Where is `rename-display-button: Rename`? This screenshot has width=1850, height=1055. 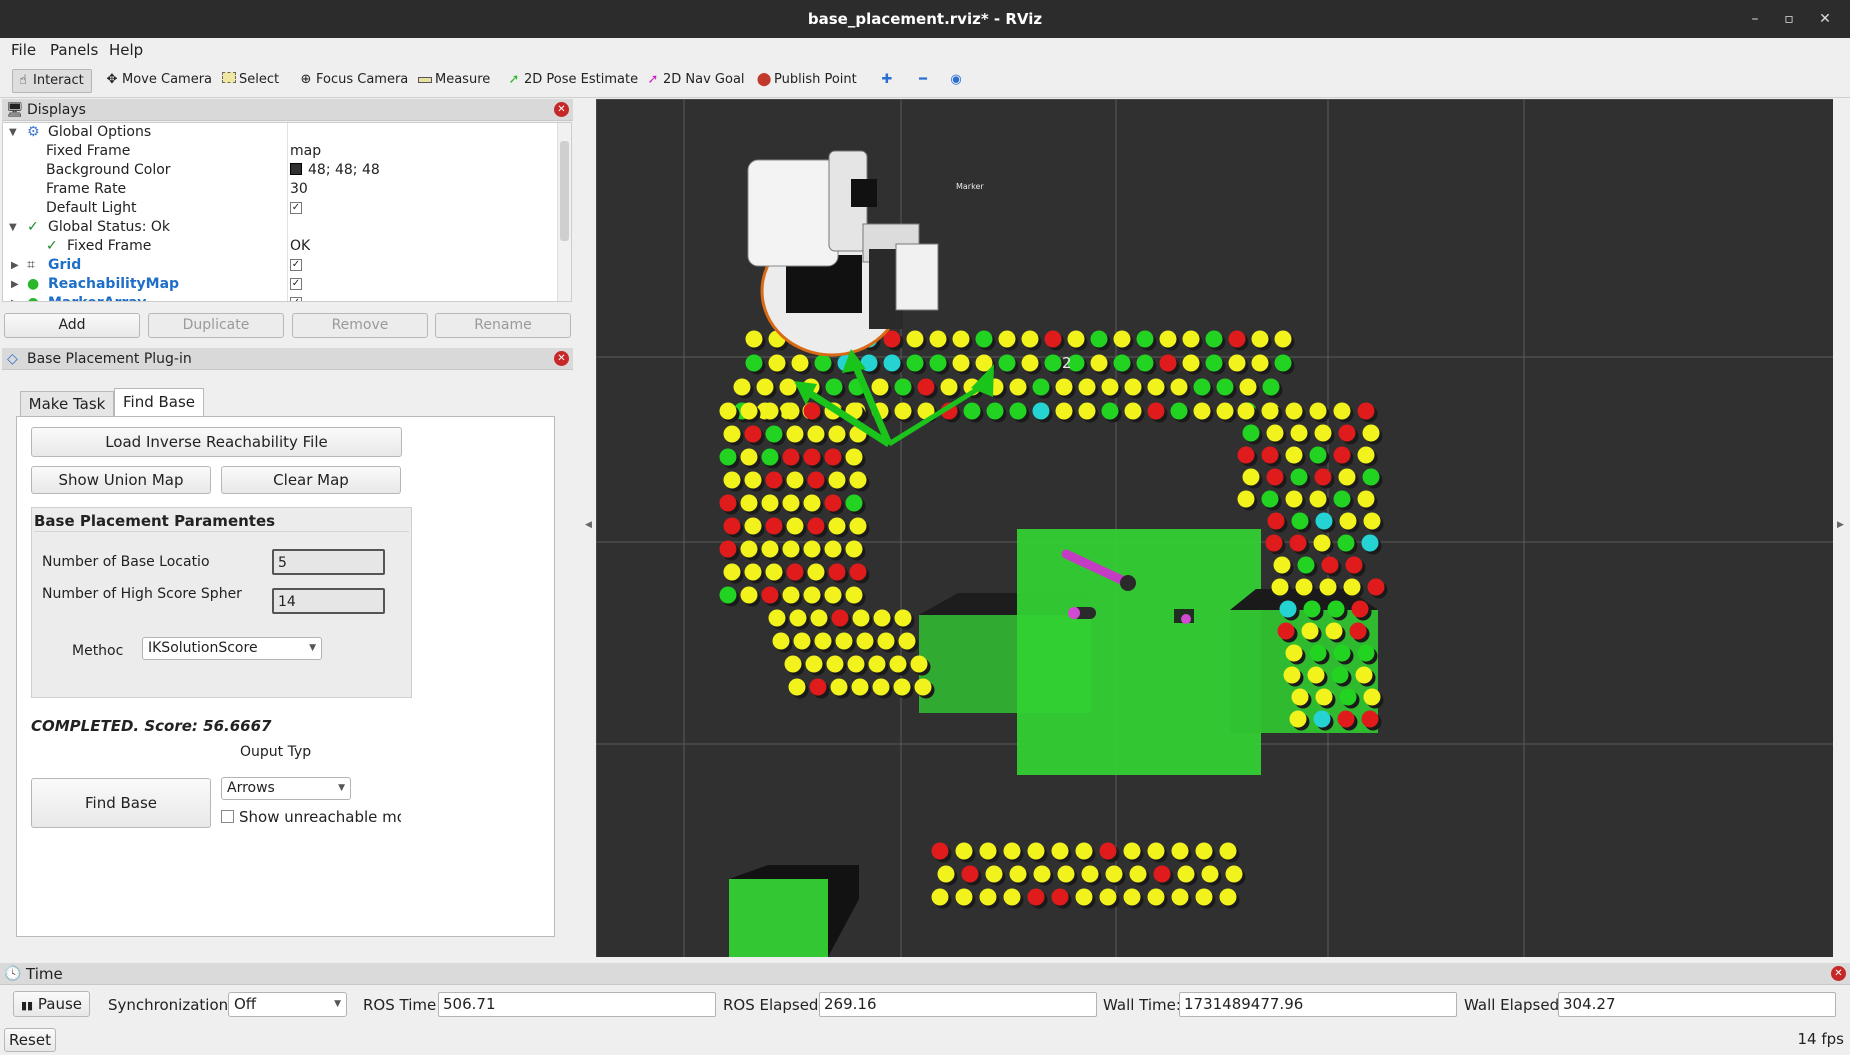
rename-display-button: Rename is located at coordinates (503, 325).